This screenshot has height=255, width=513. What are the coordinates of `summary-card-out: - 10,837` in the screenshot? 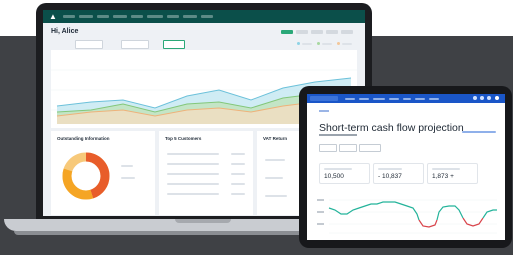 It's located at (398, 173).